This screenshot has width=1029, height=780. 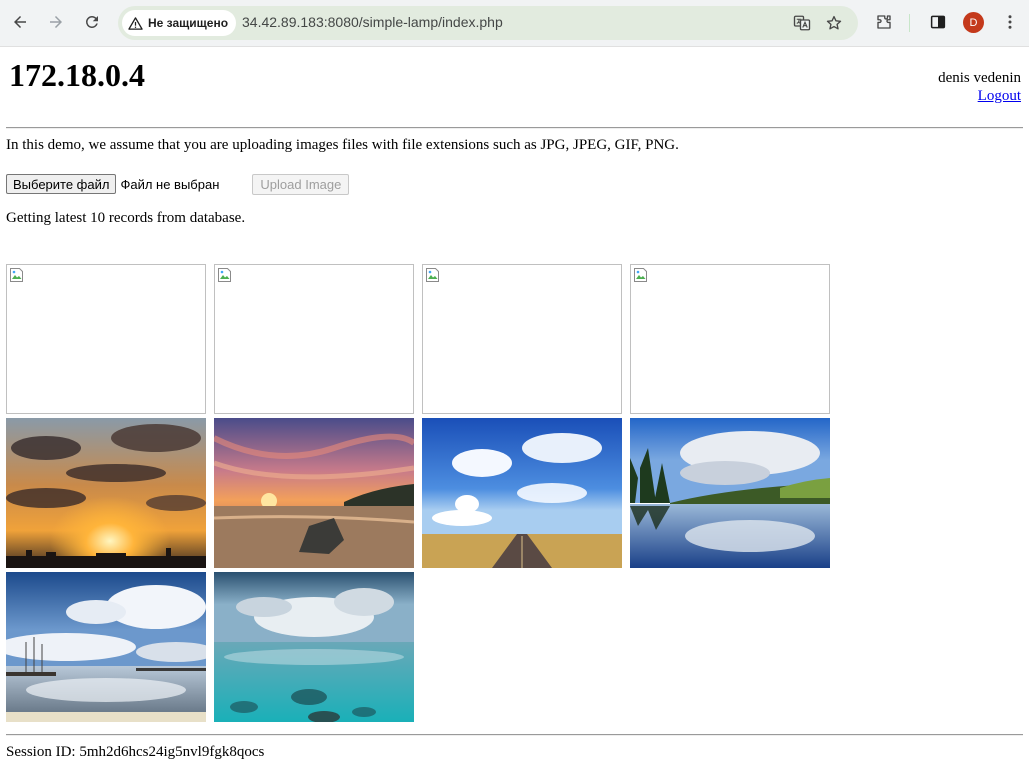 I want to click on sunset-beach-image, so click(x=314, y=493).